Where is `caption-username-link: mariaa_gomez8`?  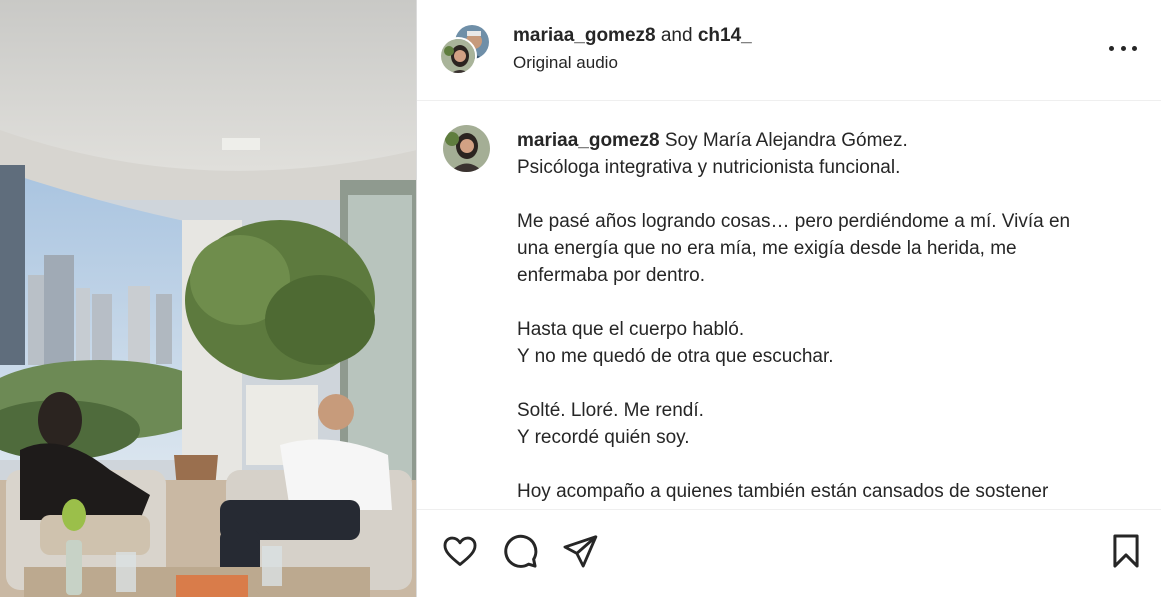 caption-username-link: mariaa_gomez8 is located at coordinates (588, 140).